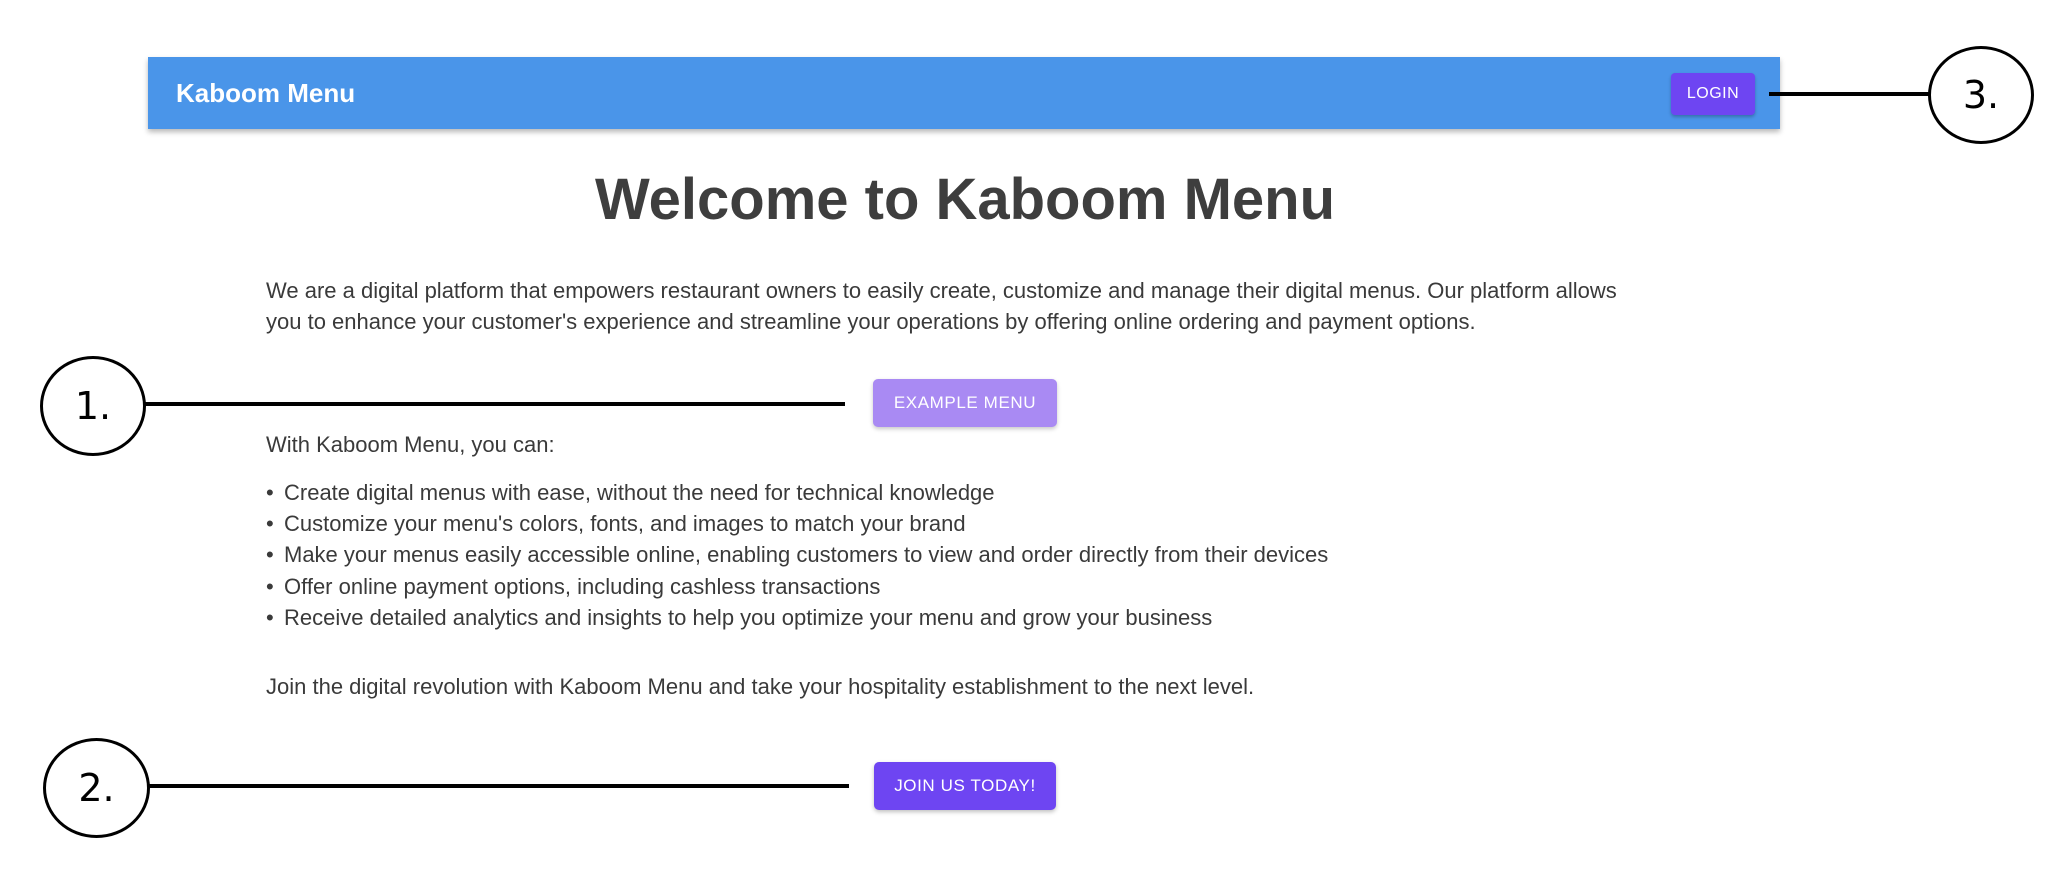 Image resolution: width=2064 pixels, height=886 pixels. What do you see at coordinates (1713, 94) in the screenshot?
I see `login-button: LOGIN` at bounding box center [1713, 94].